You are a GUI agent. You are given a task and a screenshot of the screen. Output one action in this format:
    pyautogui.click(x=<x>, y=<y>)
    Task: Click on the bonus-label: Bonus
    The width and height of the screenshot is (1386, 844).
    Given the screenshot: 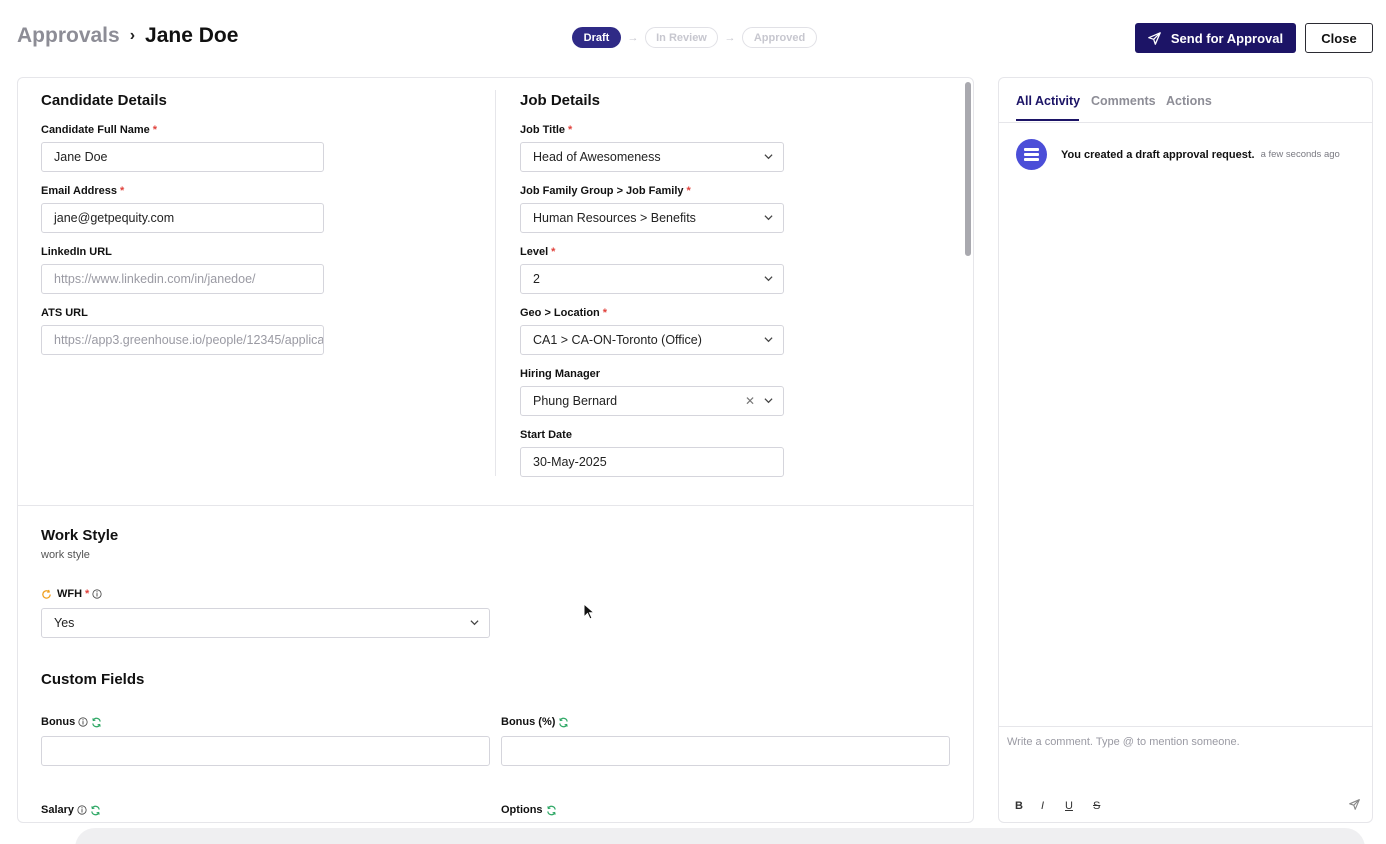 What is the action you would take?
    pyautogui.click(x=71, y=722)
    